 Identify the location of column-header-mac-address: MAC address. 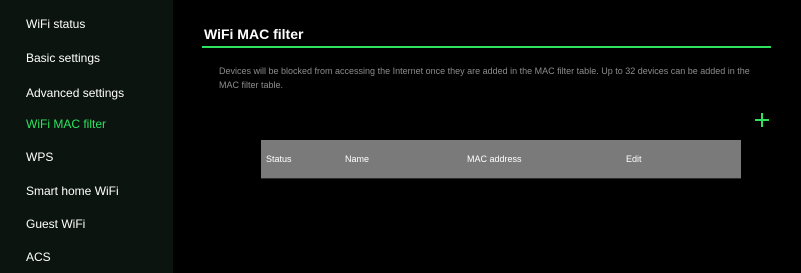
(494, 159).